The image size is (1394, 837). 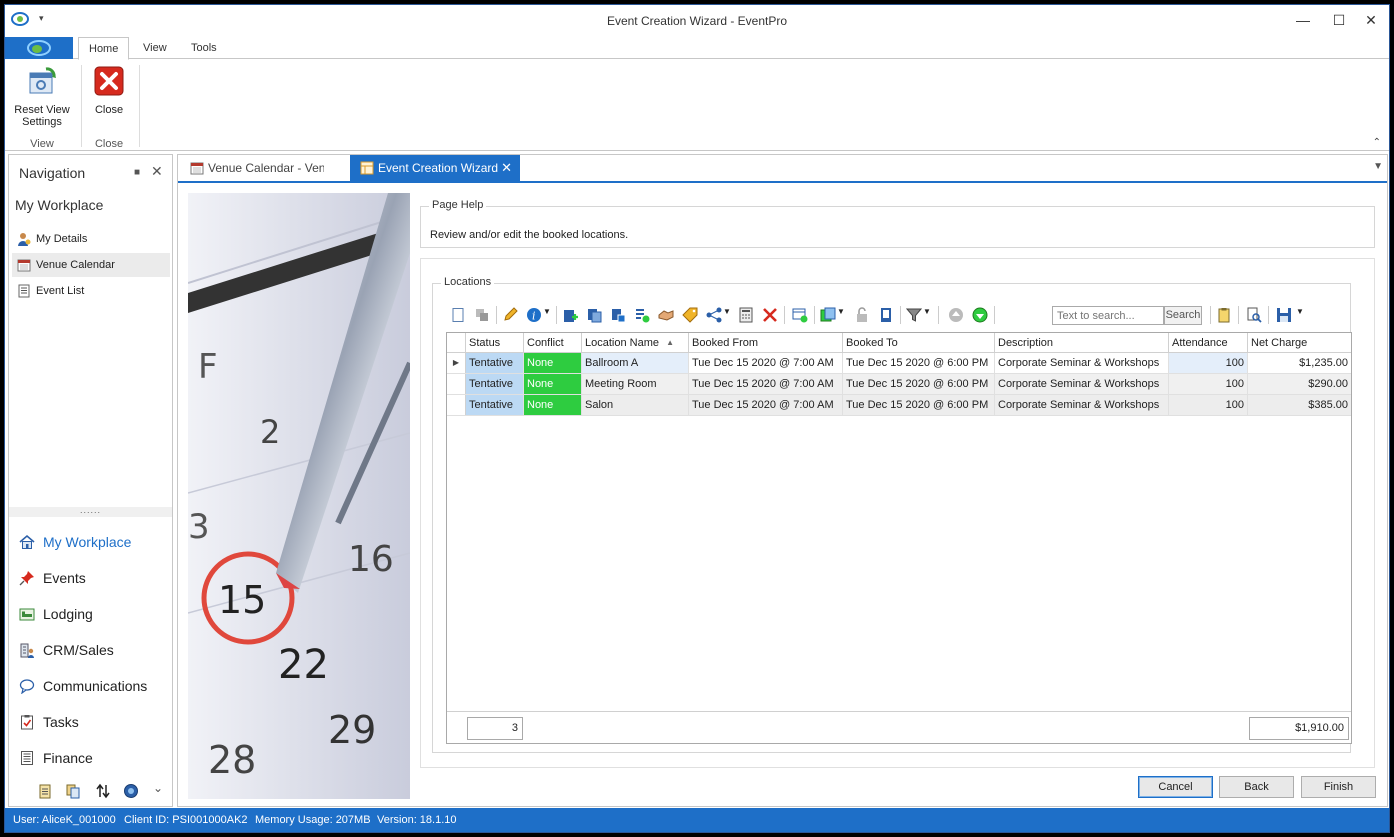 I want to click on find-document-icon, so click(x=1254, y=315).